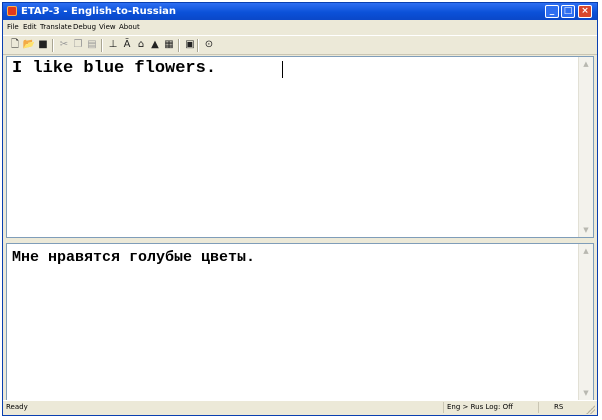 The height and width of the screenshot is (420, 602). What do you see at coordinates (30, 27) in the screenshot?
I see `menu-edit: Edit` at bounding box center [30, 27].